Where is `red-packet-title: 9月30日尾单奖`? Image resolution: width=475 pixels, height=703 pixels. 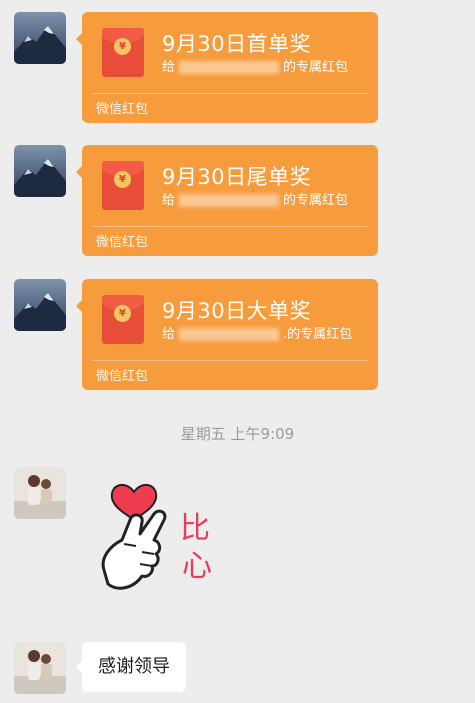
red-packet-title: 9月30日尾单奖 is located at coordinates (237, 177).